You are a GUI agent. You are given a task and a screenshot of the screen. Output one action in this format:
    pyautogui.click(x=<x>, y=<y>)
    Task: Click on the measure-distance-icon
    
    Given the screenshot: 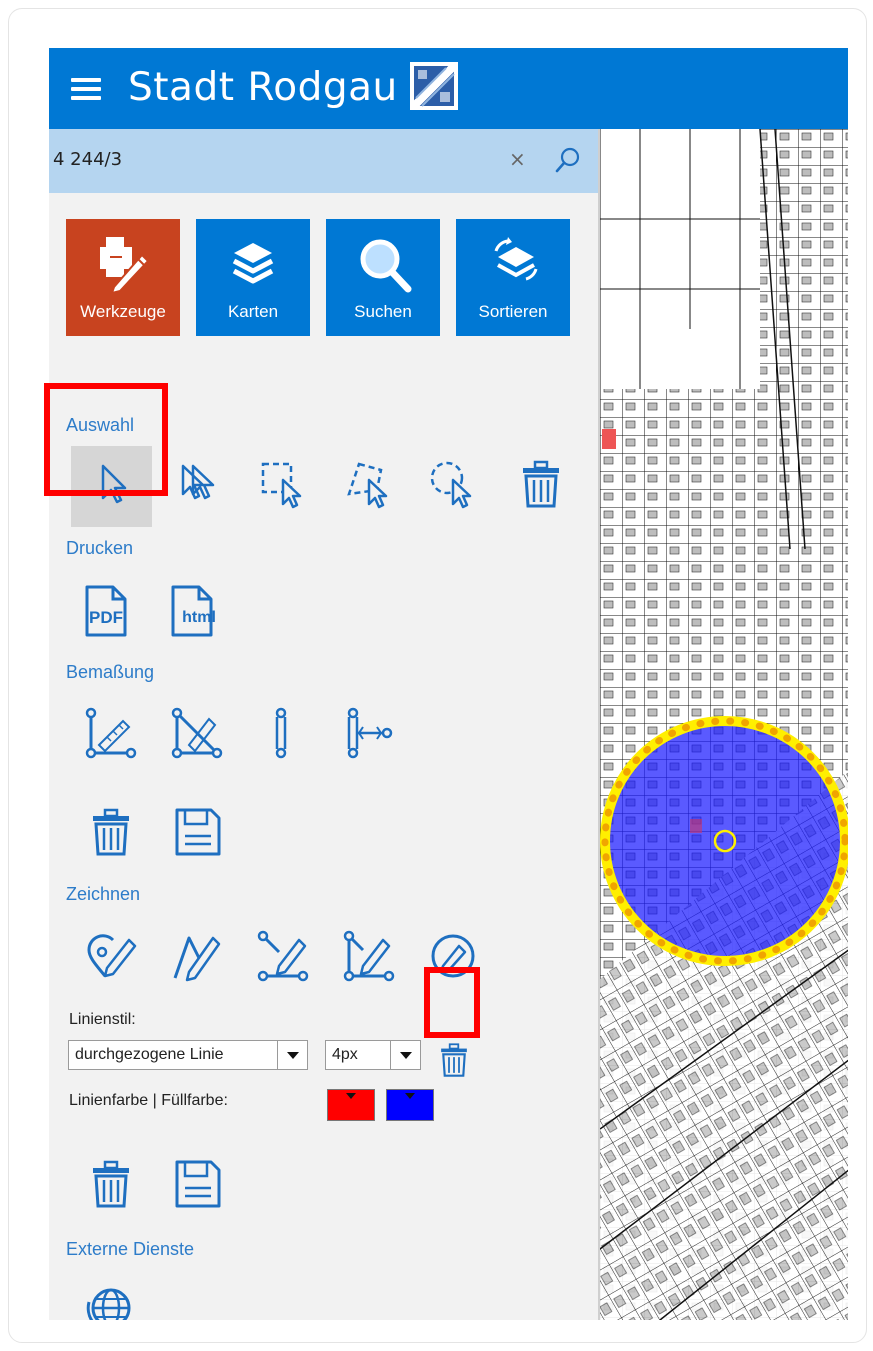 What is the action you would take?
    pyautogui.click(x=197, y=733)
    